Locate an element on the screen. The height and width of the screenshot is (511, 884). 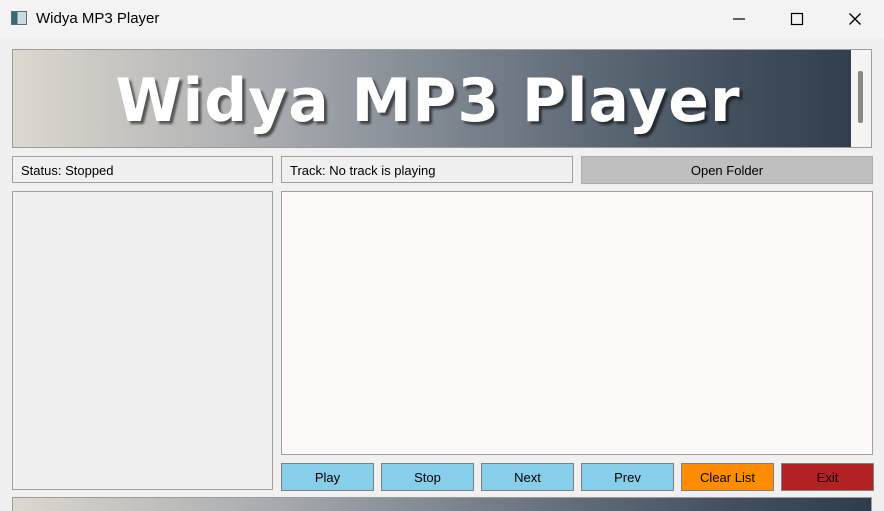
open-folder-button: Open Folder is located at coordinates (727, 170).